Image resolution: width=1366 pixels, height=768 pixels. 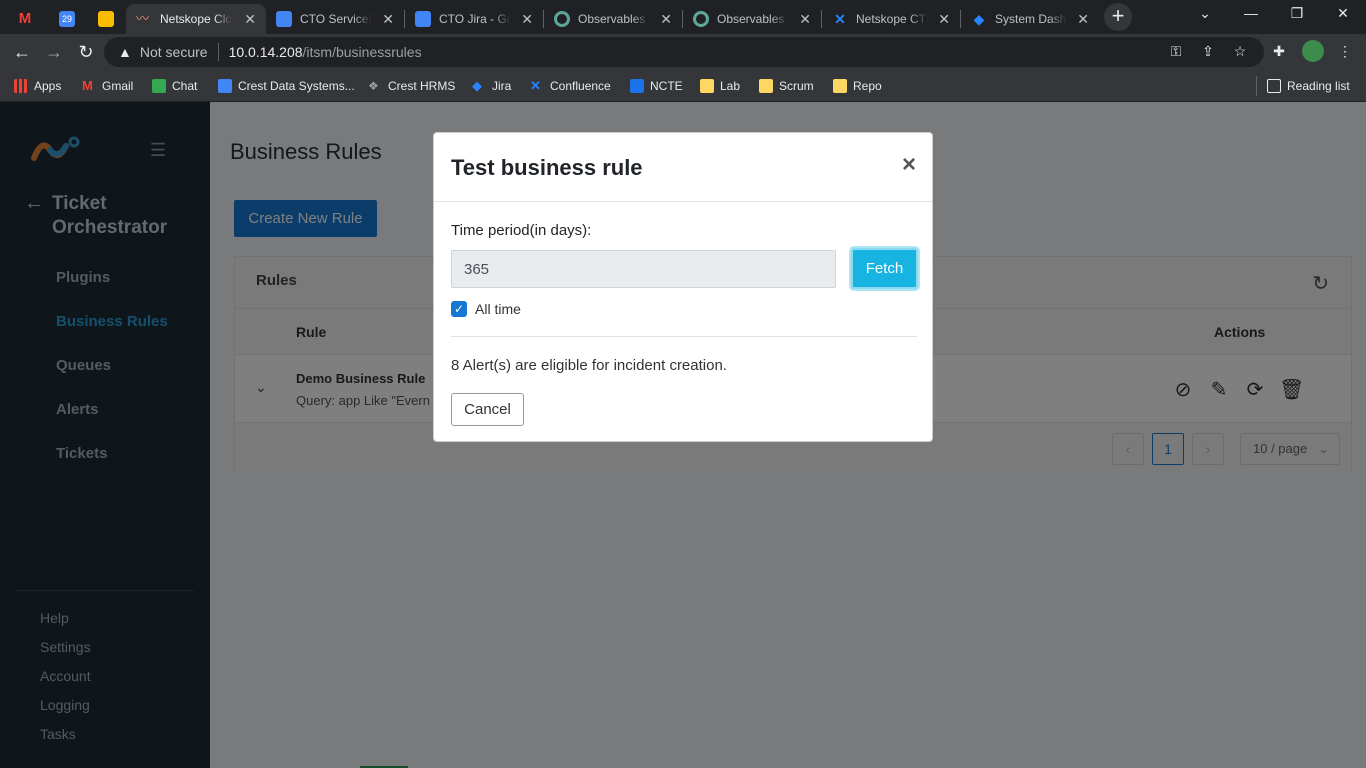 I want to click on star-icon: ☆, so click(x=1240, y=51).